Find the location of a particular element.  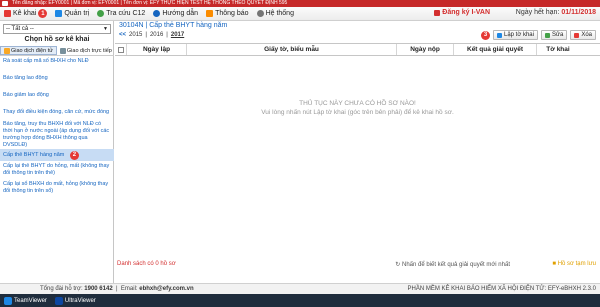

taskbar-teamviewer: TeamViewer is located at coordinates (25, 300).